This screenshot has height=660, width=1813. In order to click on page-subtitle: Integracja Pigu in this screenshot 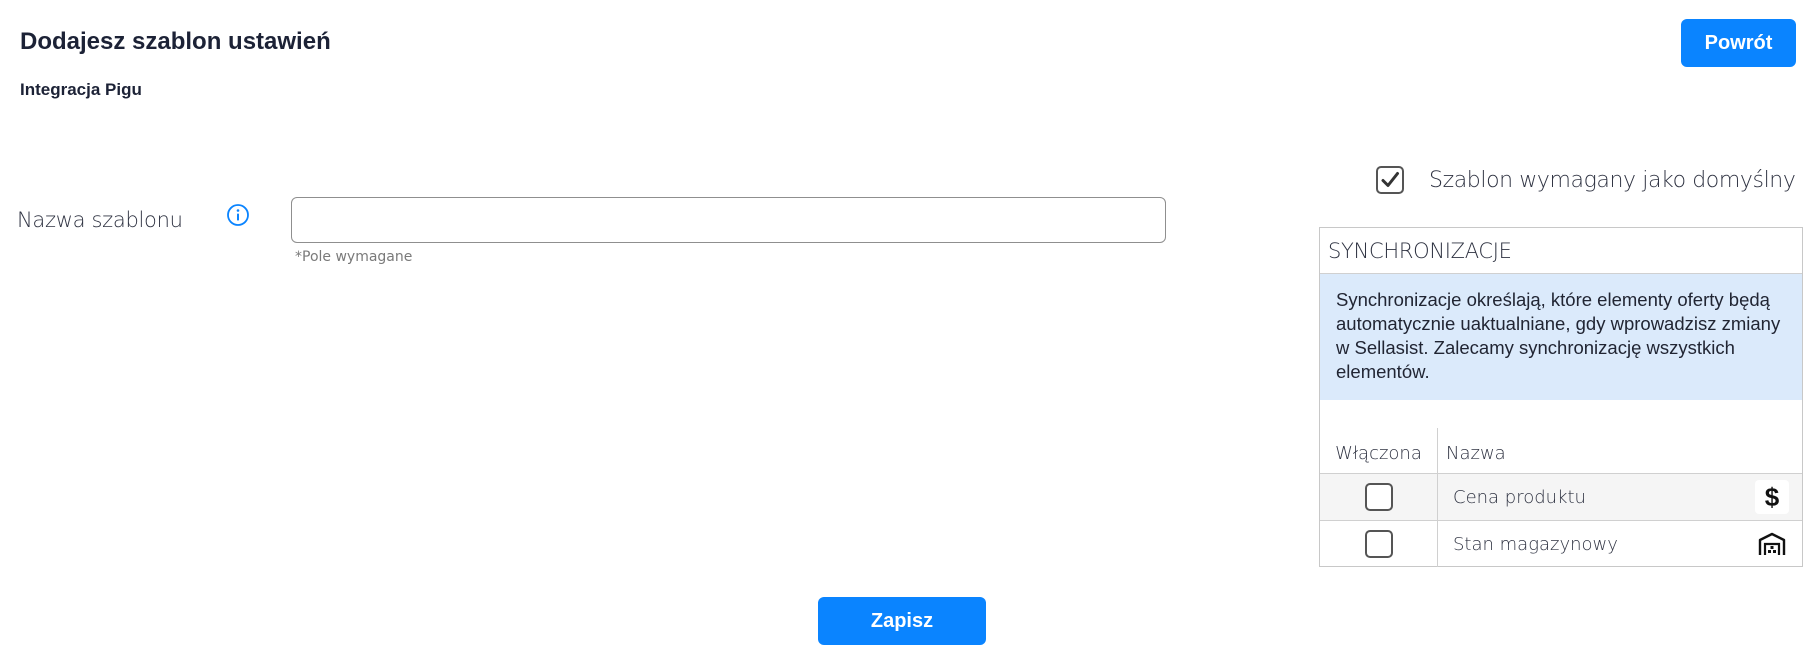, I will do `click(81, 89)`.